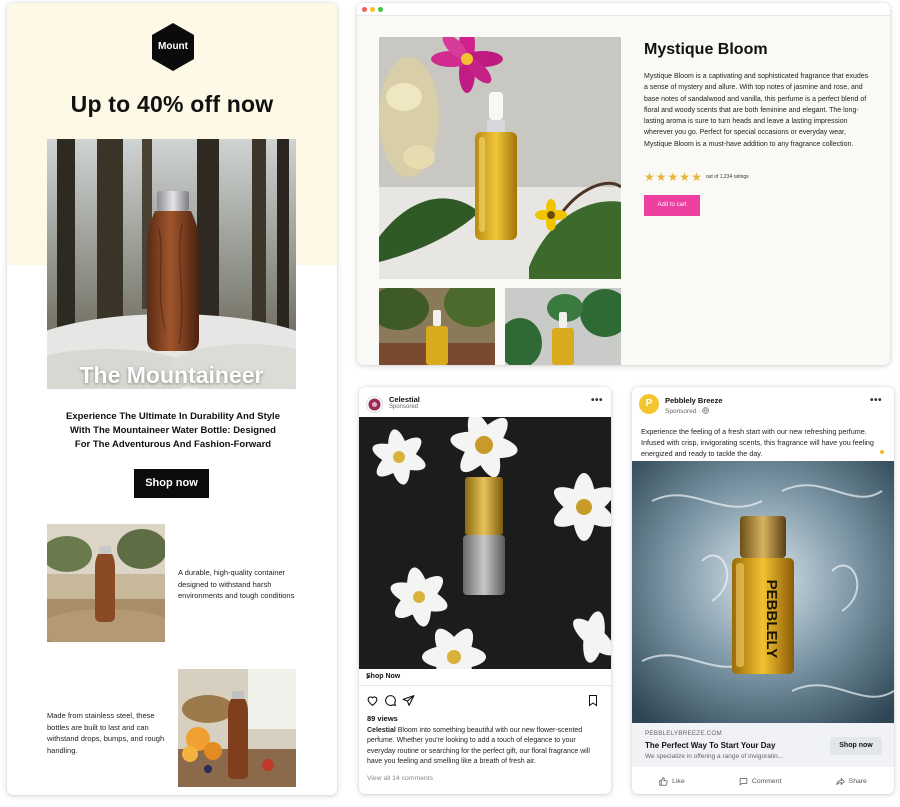  I want to click on post-actions: Like Comment Share, so click(763, 781).